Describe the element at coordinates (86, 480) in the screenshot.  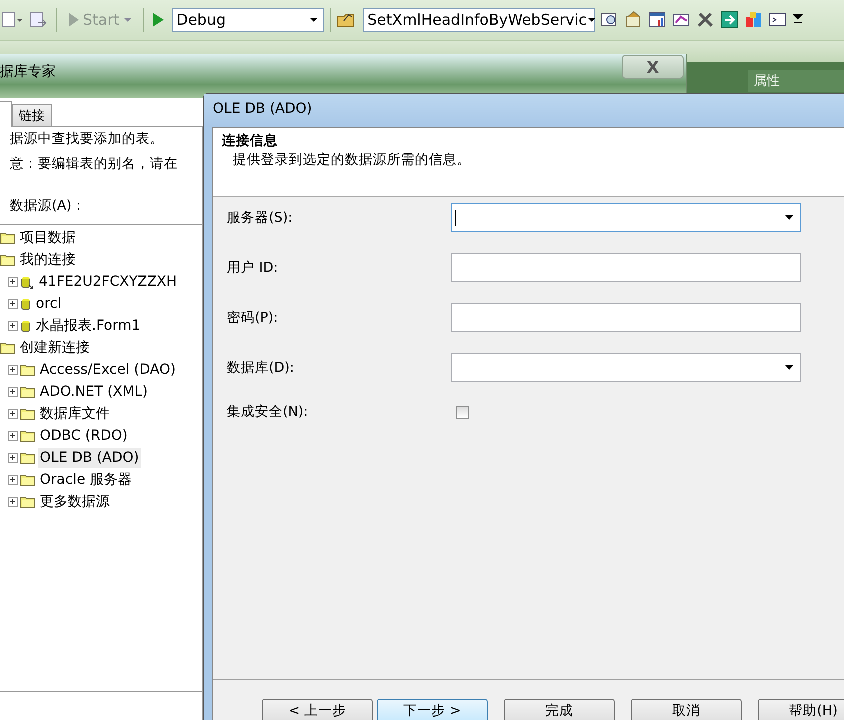
I see `tree-item: Oracle 服务器` at that location.